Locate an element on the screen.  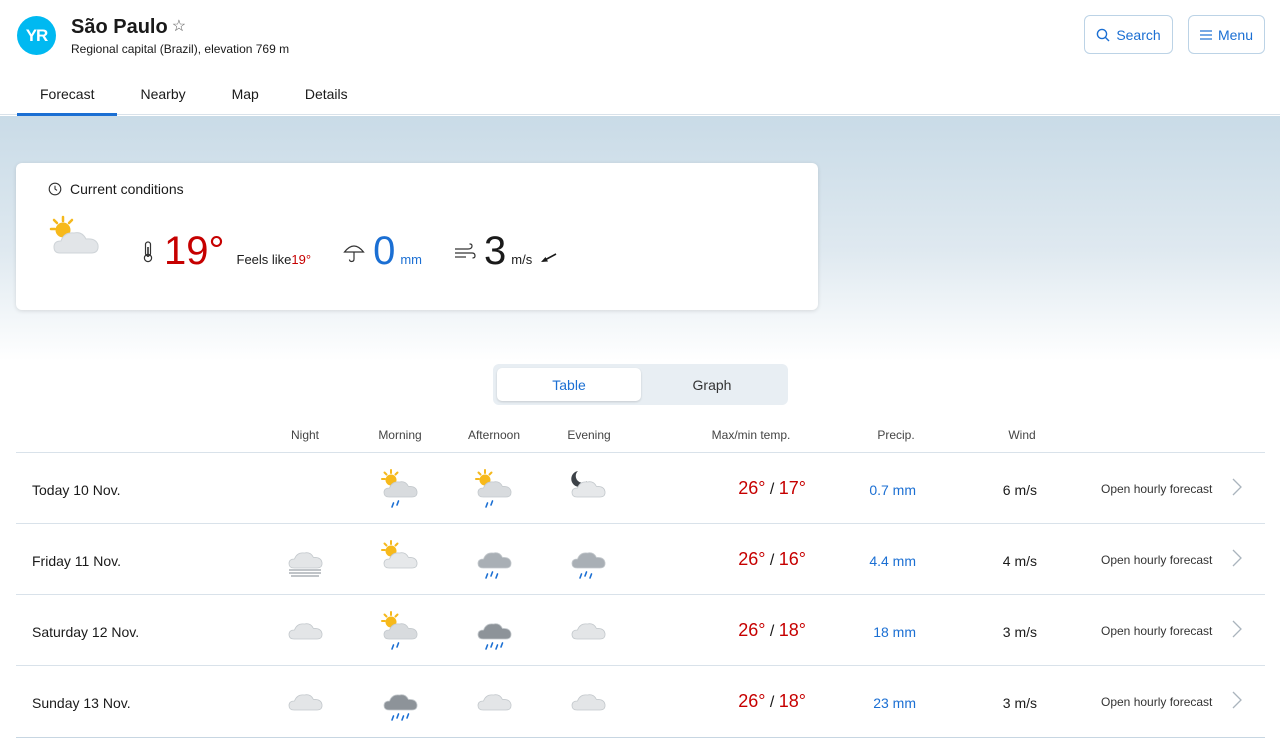
current-values: 19° Feels like 19° 0 mm 3 m/s is located at coordinates (350, 251).